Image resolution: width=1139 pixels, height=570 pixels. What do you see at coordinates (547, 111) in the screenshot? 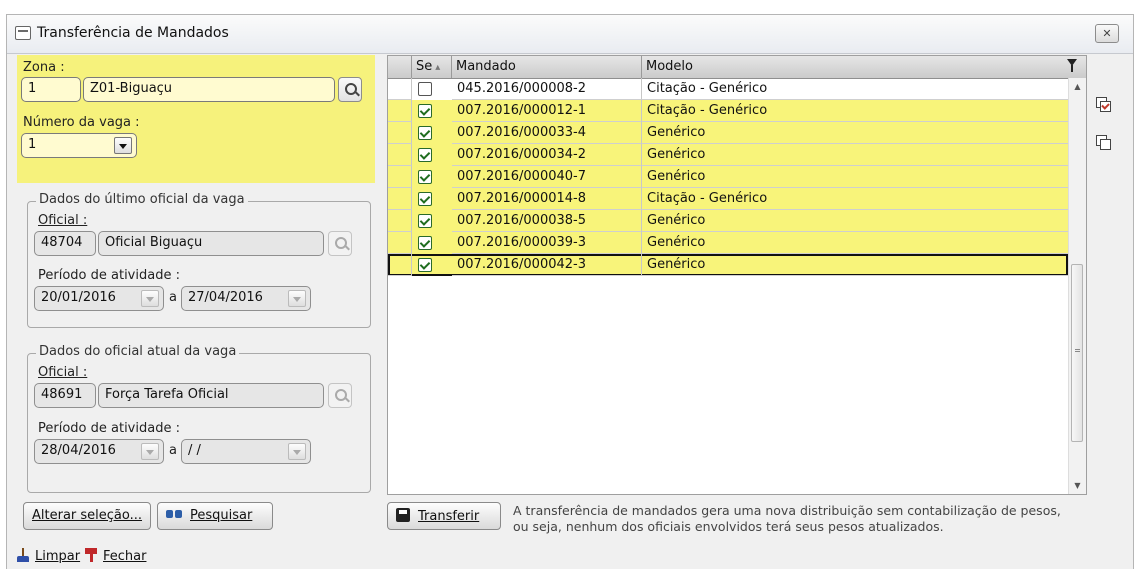
I see `cell-mandado: 007.2016/000012-1` at bounding box center [547, 111].